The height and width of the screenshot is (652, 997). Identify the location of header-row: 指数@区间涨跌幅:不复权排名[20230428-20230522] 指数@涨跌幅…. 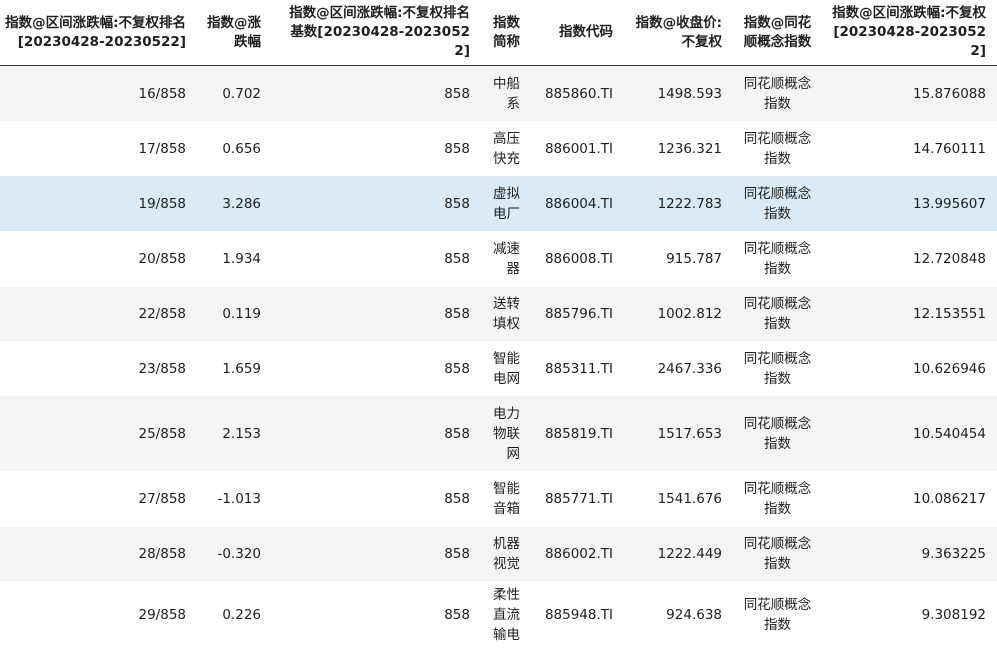
(498, 33).